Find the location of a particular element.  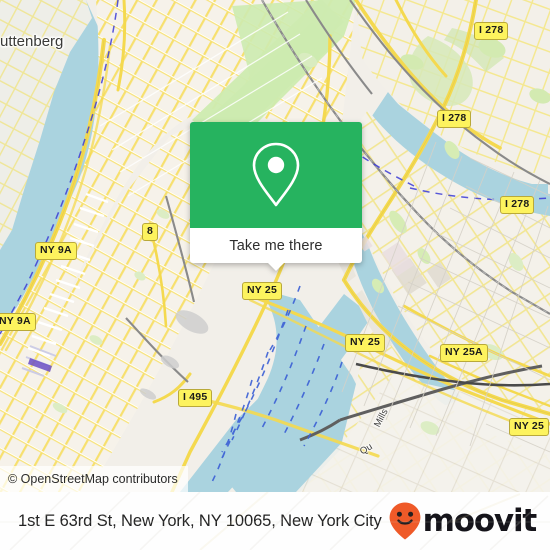

location-popup-card: Take me there is located at coordinates (276, 196).